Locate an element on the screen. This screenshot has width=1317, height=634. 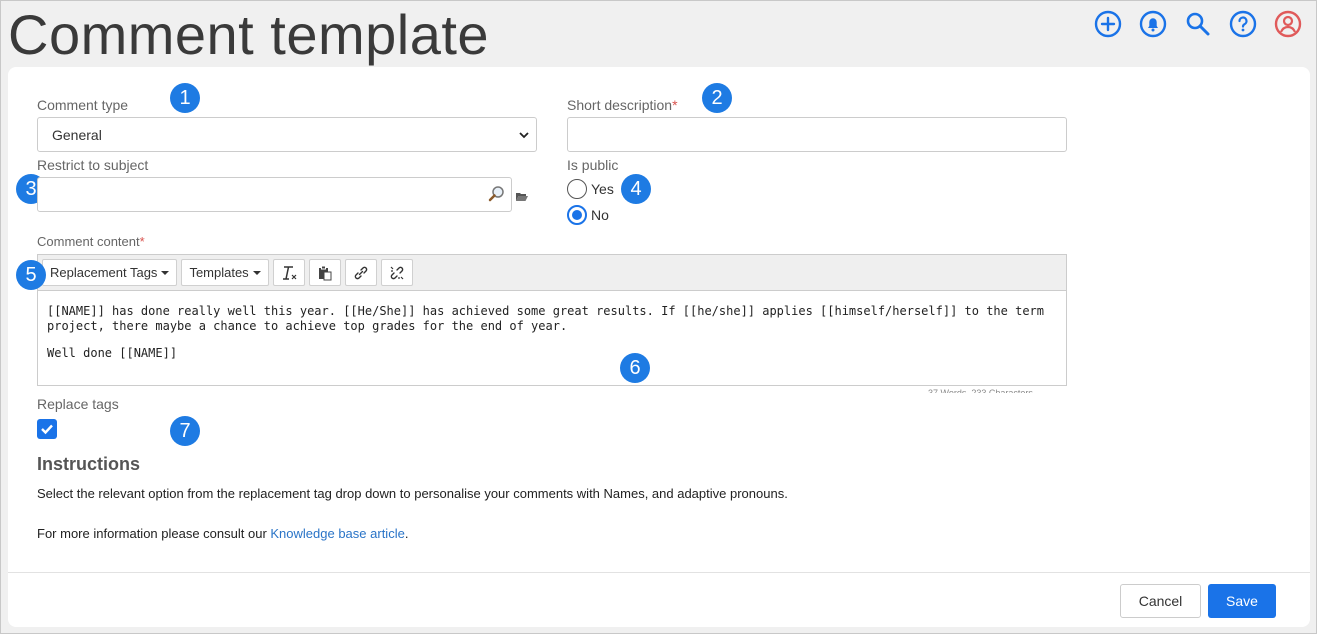
callout-badge-6: 6 is located at coordinates (635, 368).